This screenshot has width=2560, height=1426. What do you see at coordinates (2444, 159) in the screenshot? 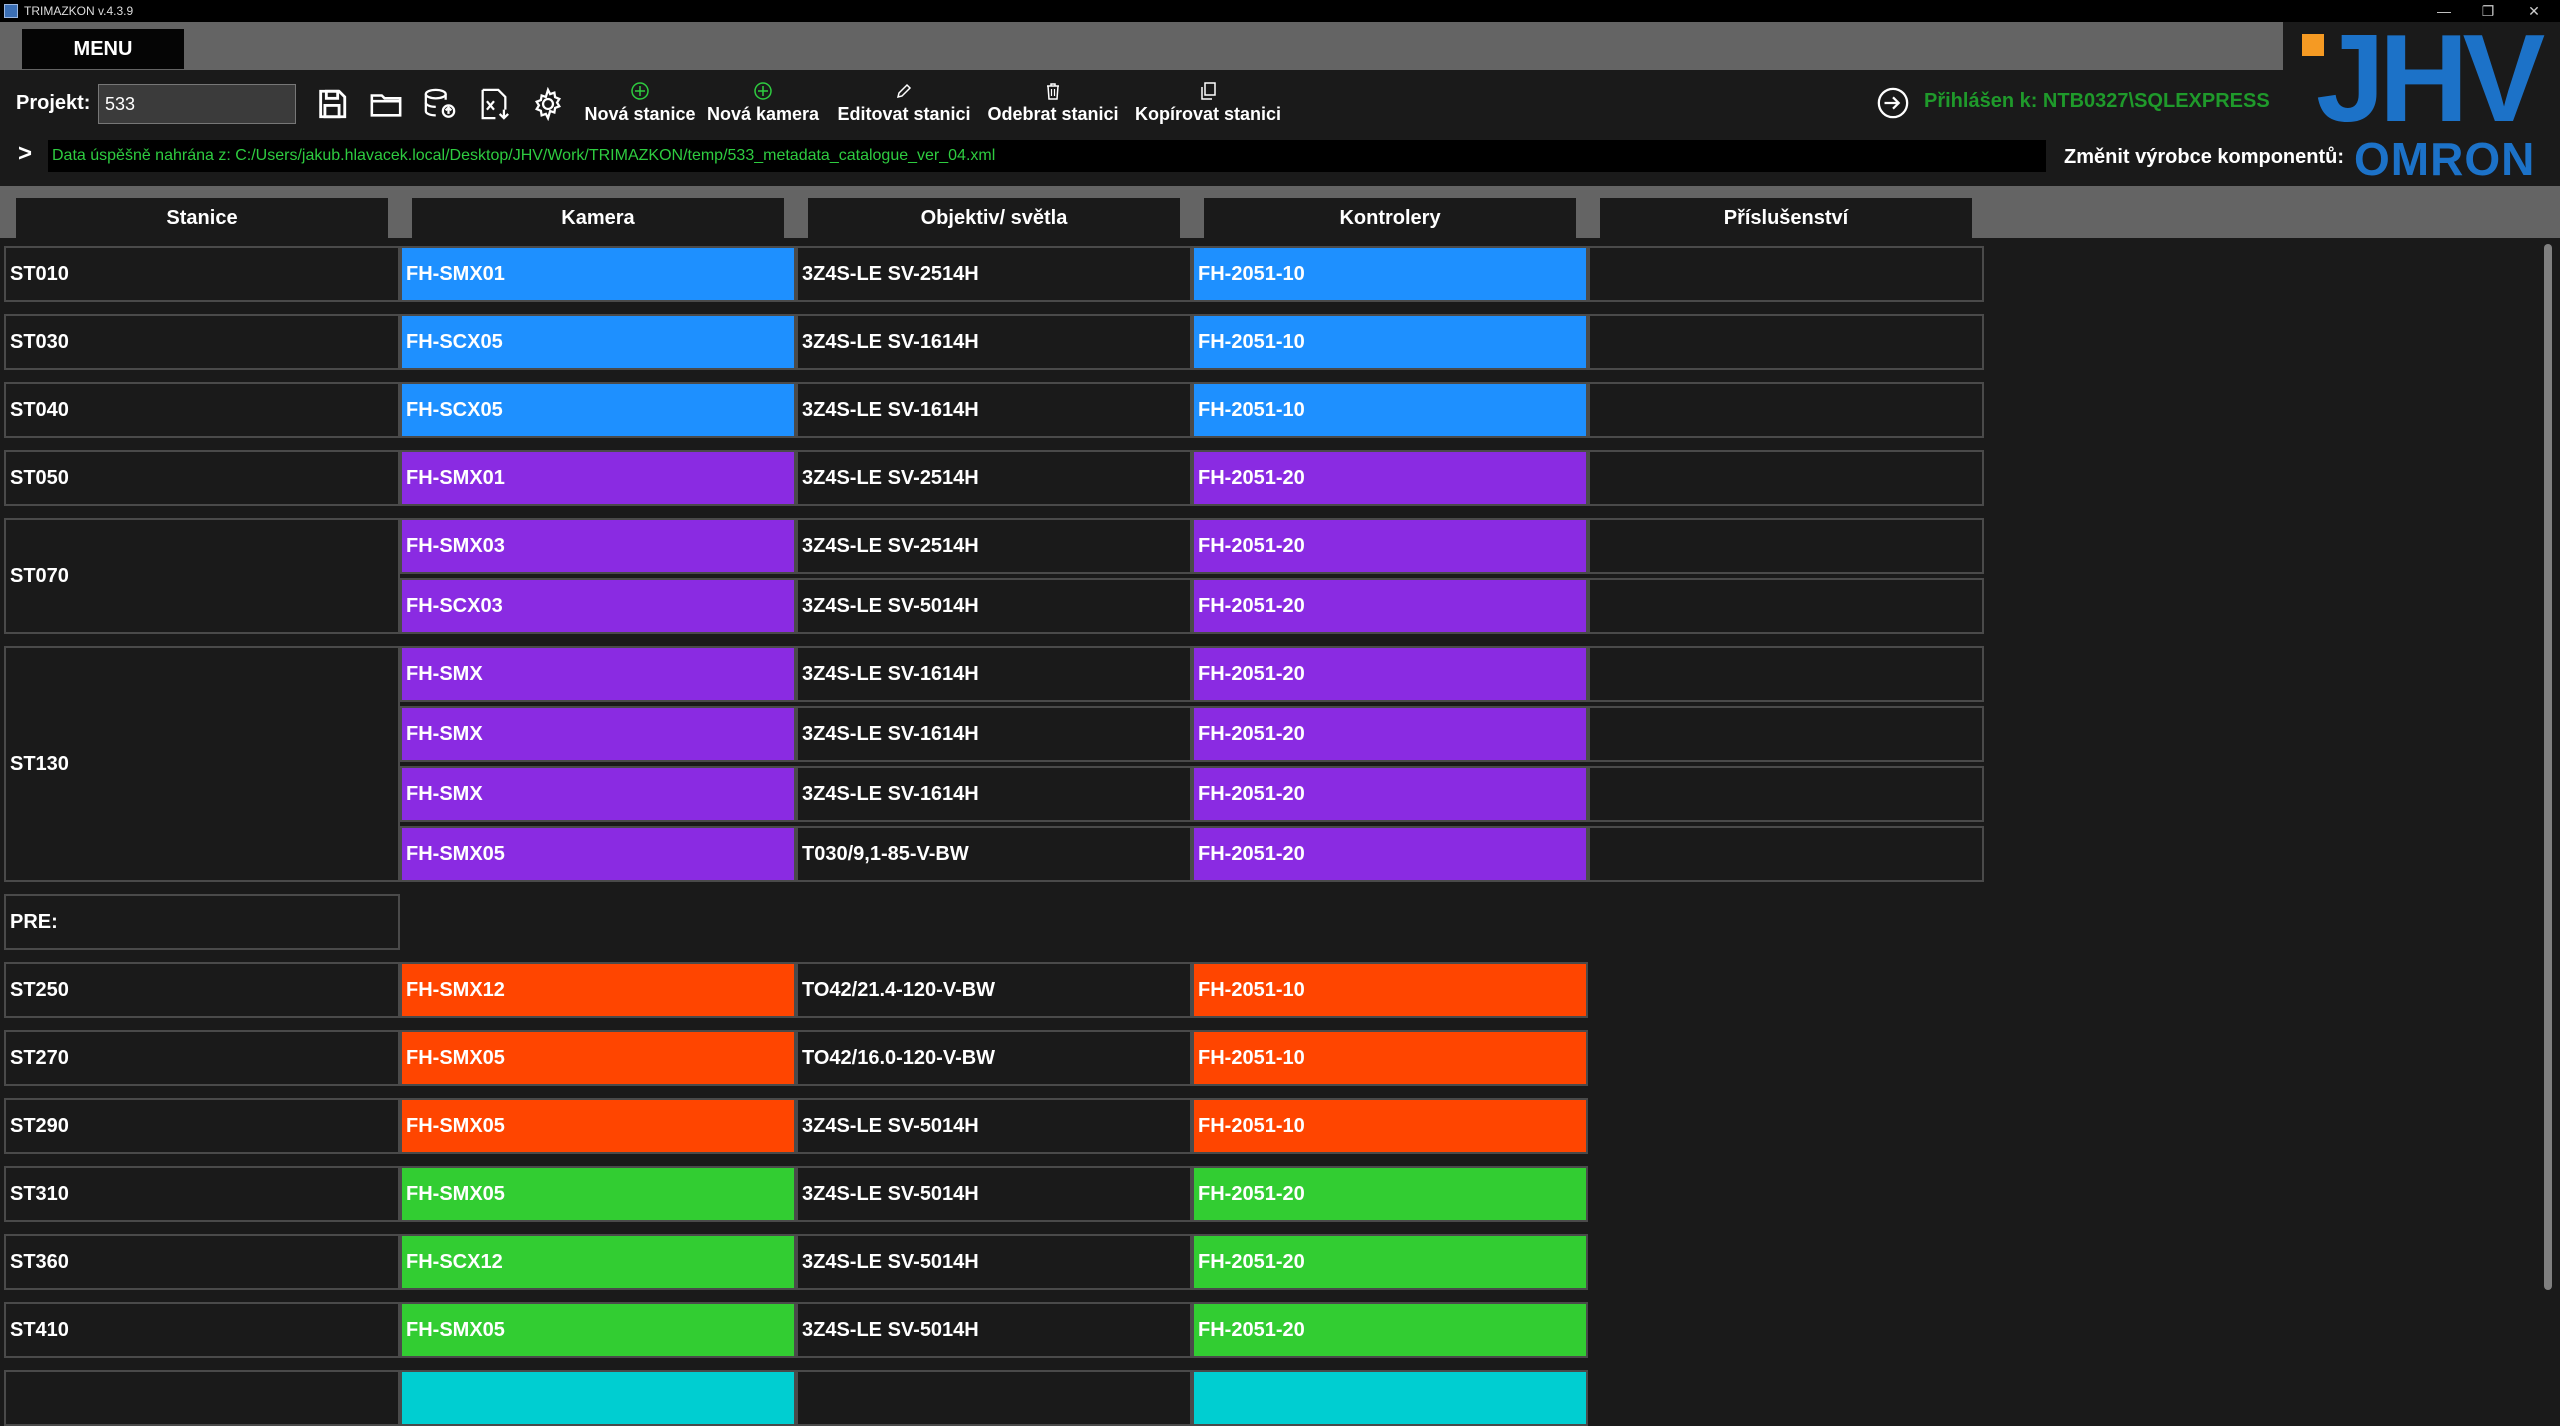
I see `omron-logo-button: OMRON` at bounding box center [2444, 159].